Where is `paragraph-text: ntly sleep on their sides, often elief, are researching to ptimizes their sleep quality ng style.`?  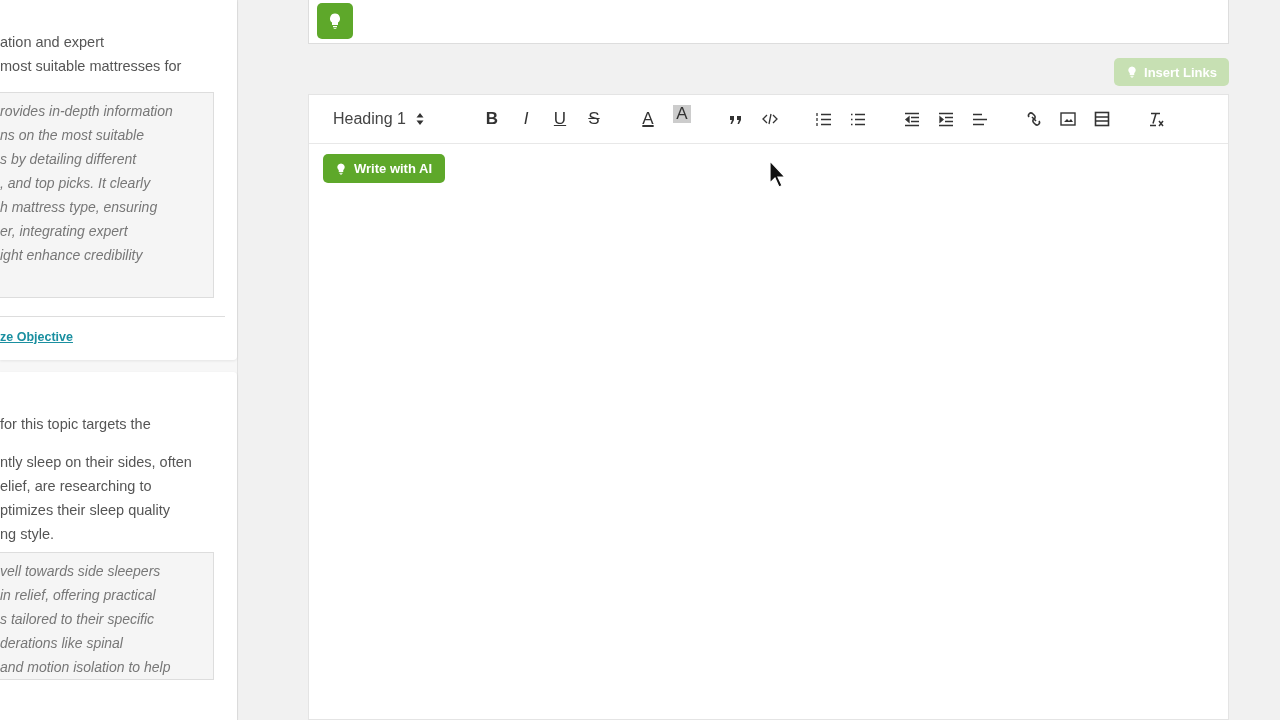 paragraph-text: ntly sleep on their sides, often elief, are researching to ptimizes their sleep quality ng style. is located at coordinates (96, 498).